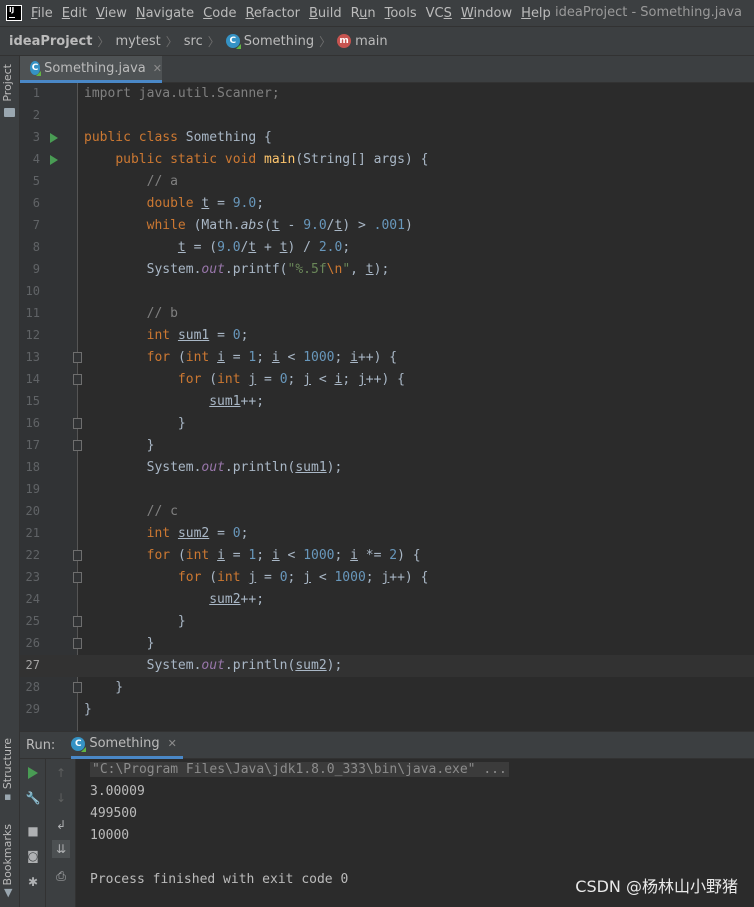 This screenshot has height=907, width=754. What do you see at coordinates (61, 876) in the screenshot?
I see `print-icon: ⎙` at bounding box center [61, 876].